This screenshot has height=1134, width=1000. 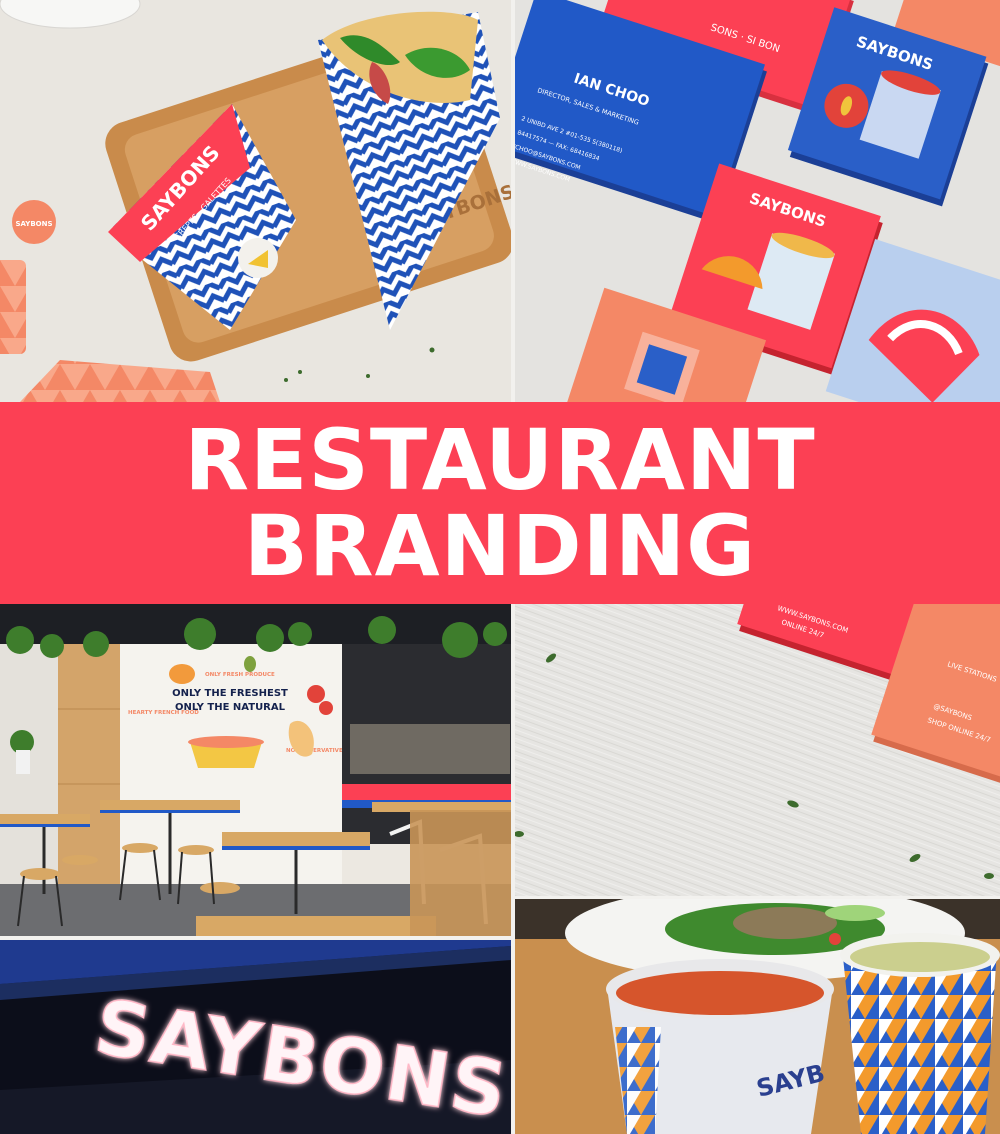 What do you see at coordinates (33, 224) in the screenshot?
I see `sticker-brand: SAYBONS` at bounding box center [33, 224].